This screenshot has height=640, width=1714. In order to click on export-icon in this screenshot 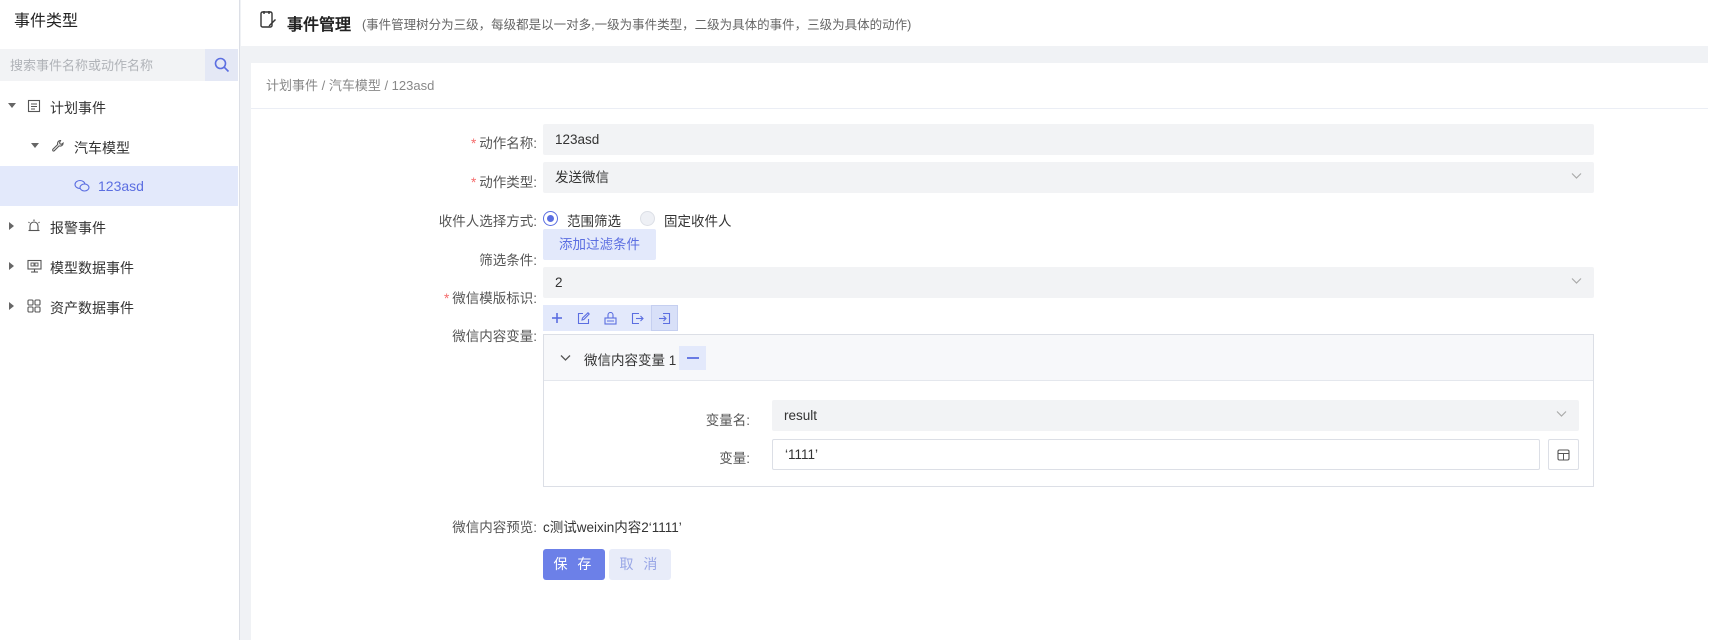, I will do `click(637, 318)`.